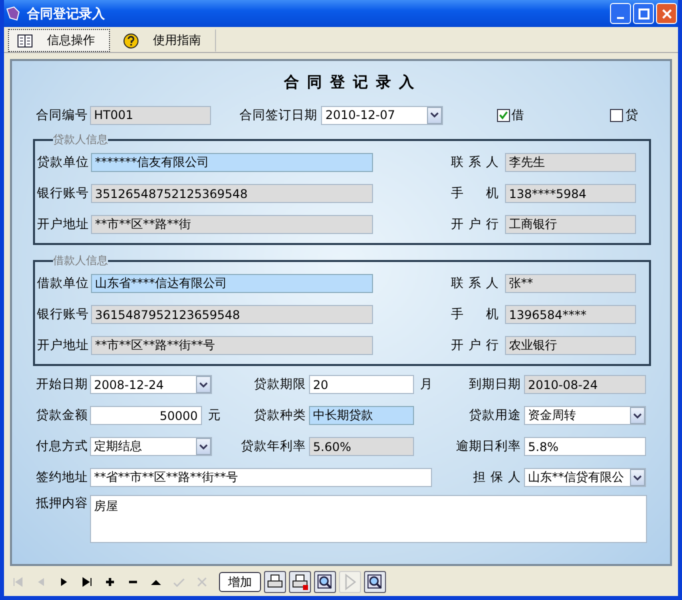 The image size is (682, 600). I want to click on field-label: 抵押内容, so click(62, 503).